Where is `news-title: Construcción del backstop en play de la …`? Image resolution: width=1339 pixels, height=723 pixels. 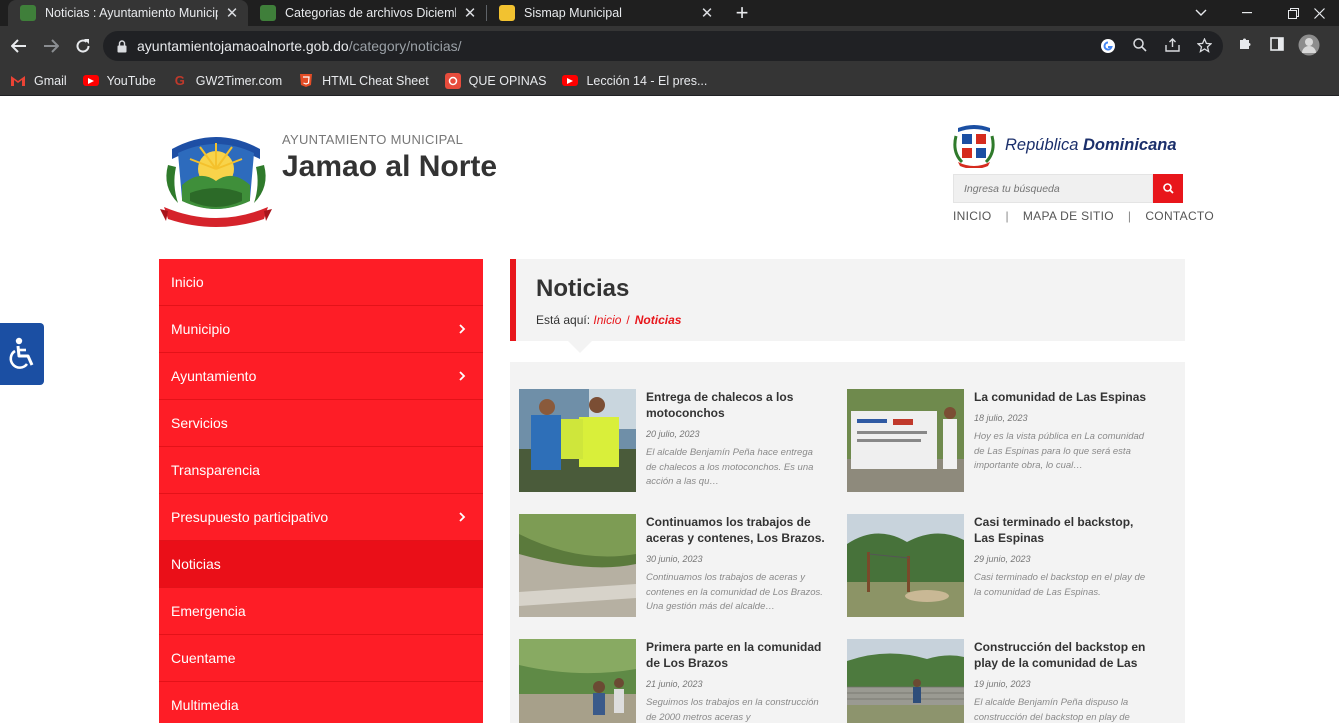
news-title: Construcción del backstop en play de la … is located at coordinates (1064, 655).